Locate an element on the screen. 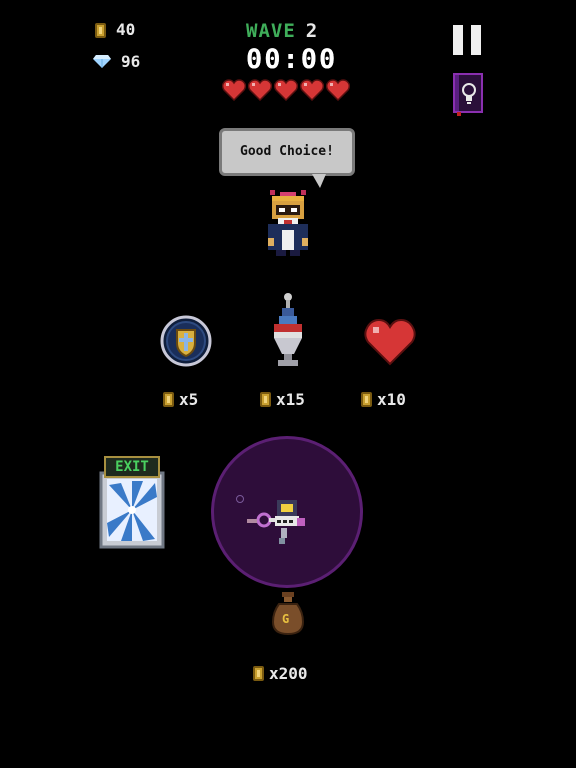 Image resolution: width=576 pixels, height=768 pixels. shield-icon is located at coordinates (186, 341).